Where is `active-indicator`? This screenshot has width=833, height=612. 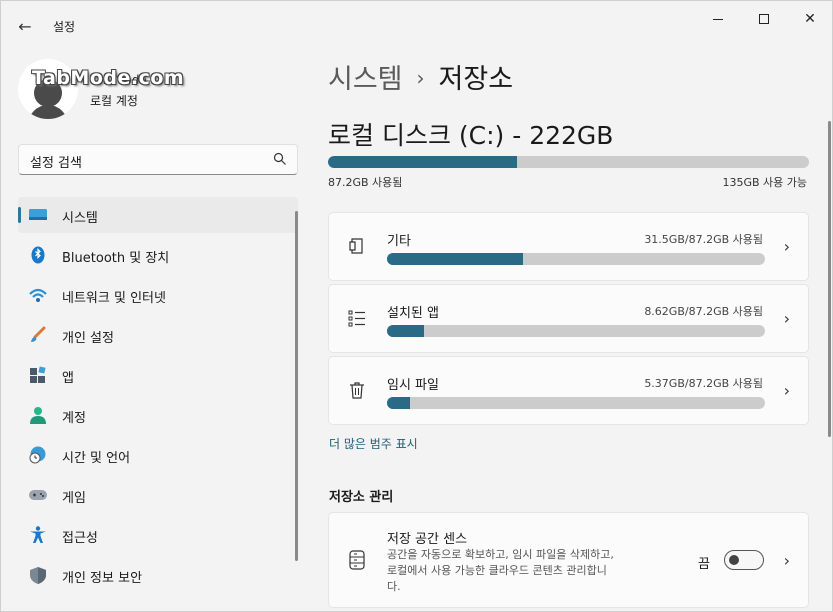
active-indicator is located at coordinates (19, 215).